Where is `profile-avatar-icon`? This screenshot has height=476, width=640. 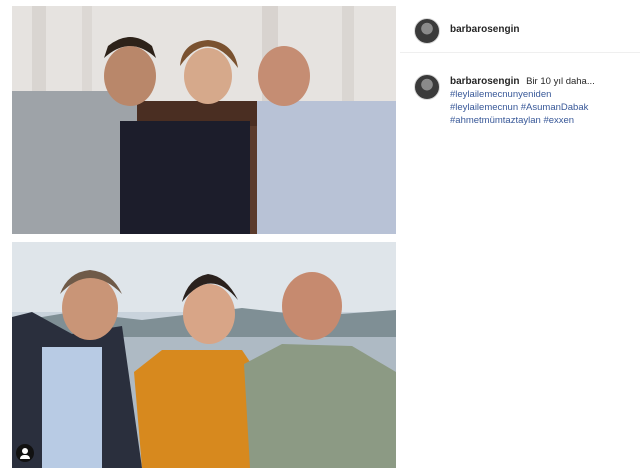 profile-avatar-icon is located at coordinates (427, 31).